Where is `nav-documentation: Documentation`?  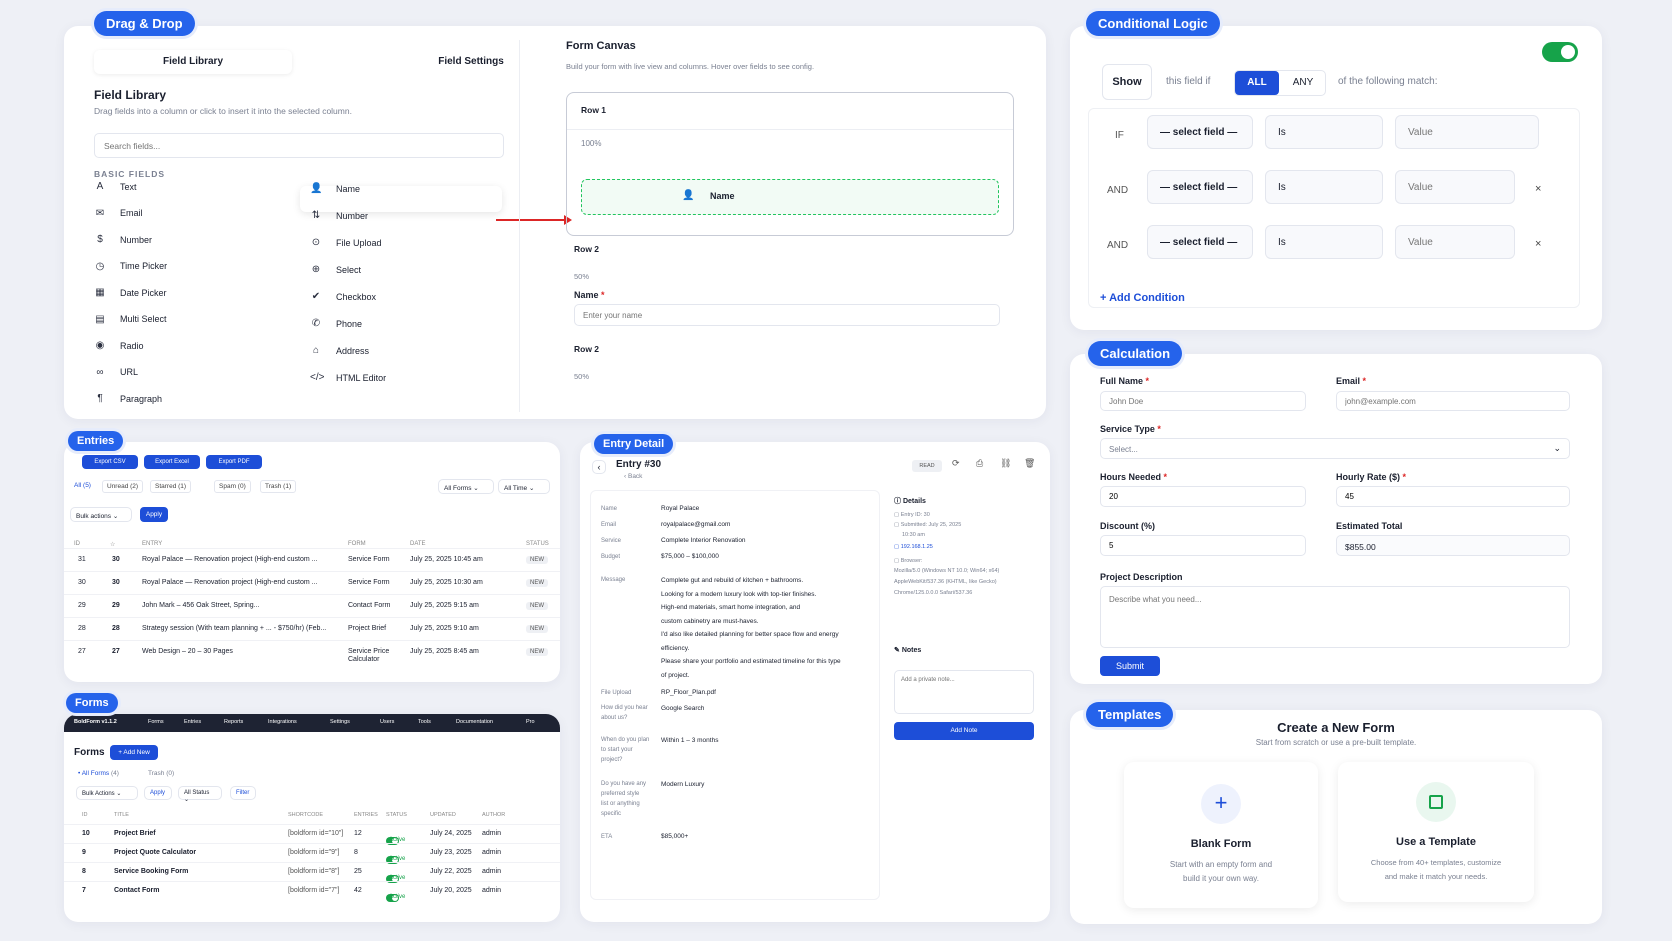 nav-documentation: Documentation is located at coordinates (474, 722).